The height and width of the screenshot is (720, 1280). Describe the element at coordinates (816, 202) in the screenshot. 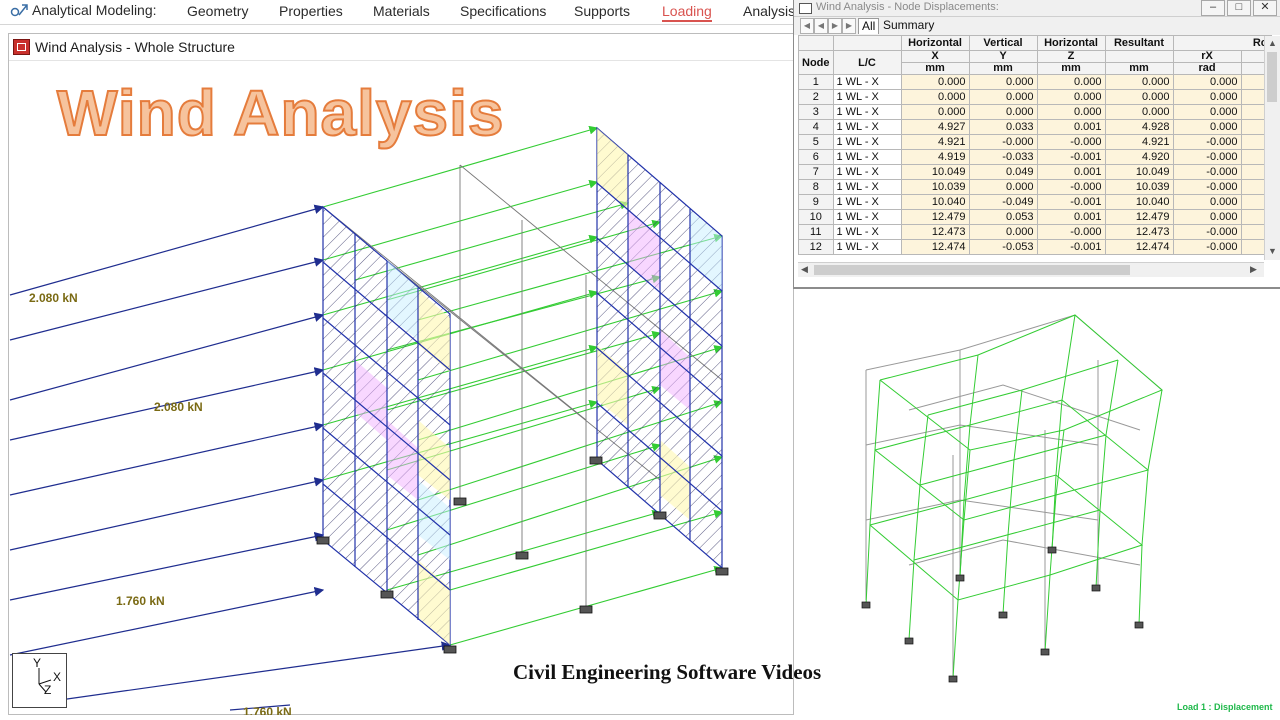

I see `node-cell: 9` at that location.